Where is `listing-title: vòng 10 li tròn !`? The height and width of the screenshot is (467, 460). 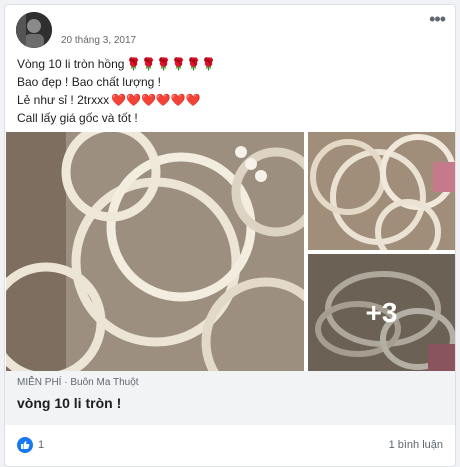
listing-title: vòng 10 li tròn ! is located at coordinates (69, 403).